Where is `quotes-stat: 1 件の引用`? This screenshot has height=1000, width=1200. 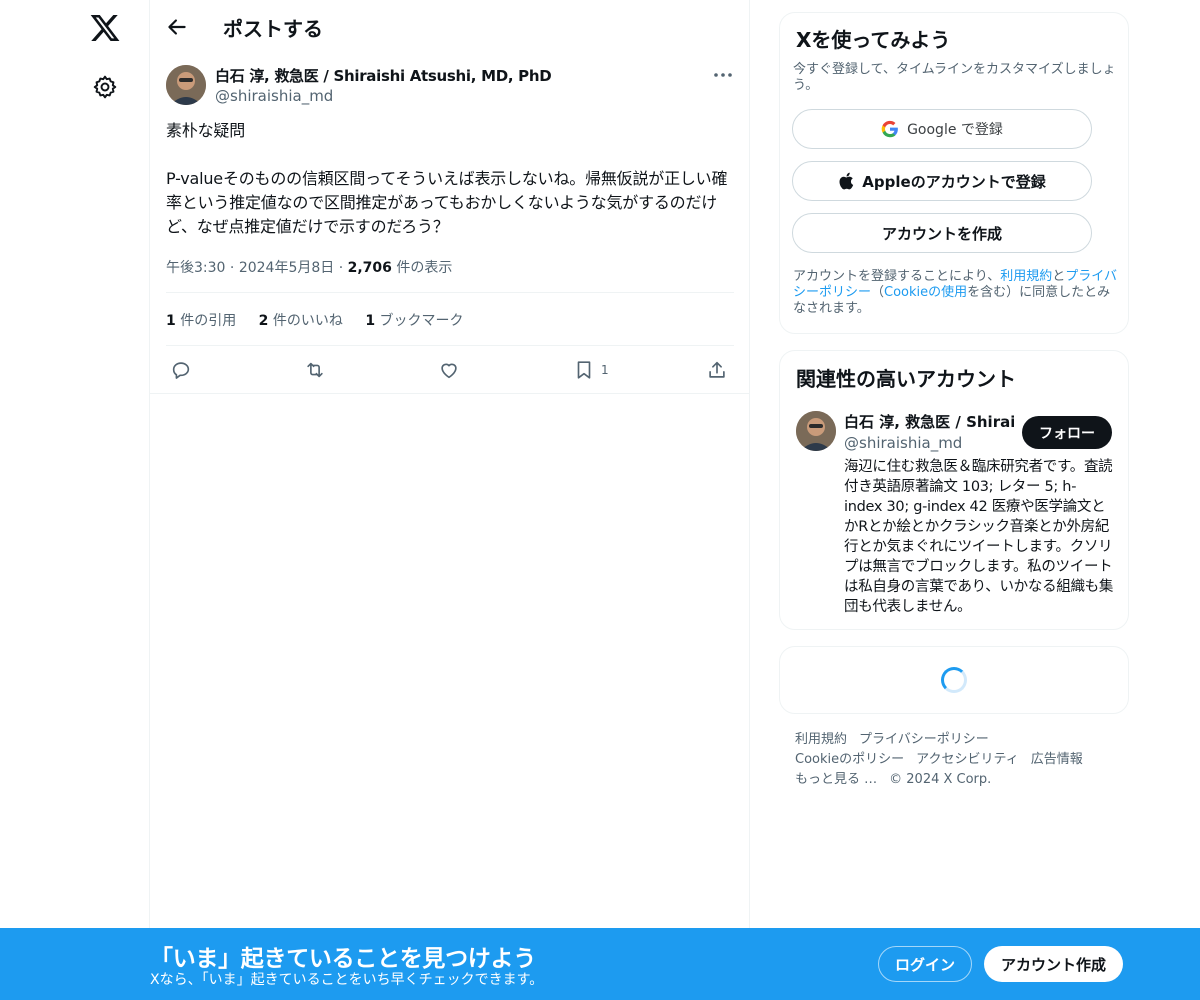 quotes-stat: 1 件の引用 is located at coordinates (201, 321).